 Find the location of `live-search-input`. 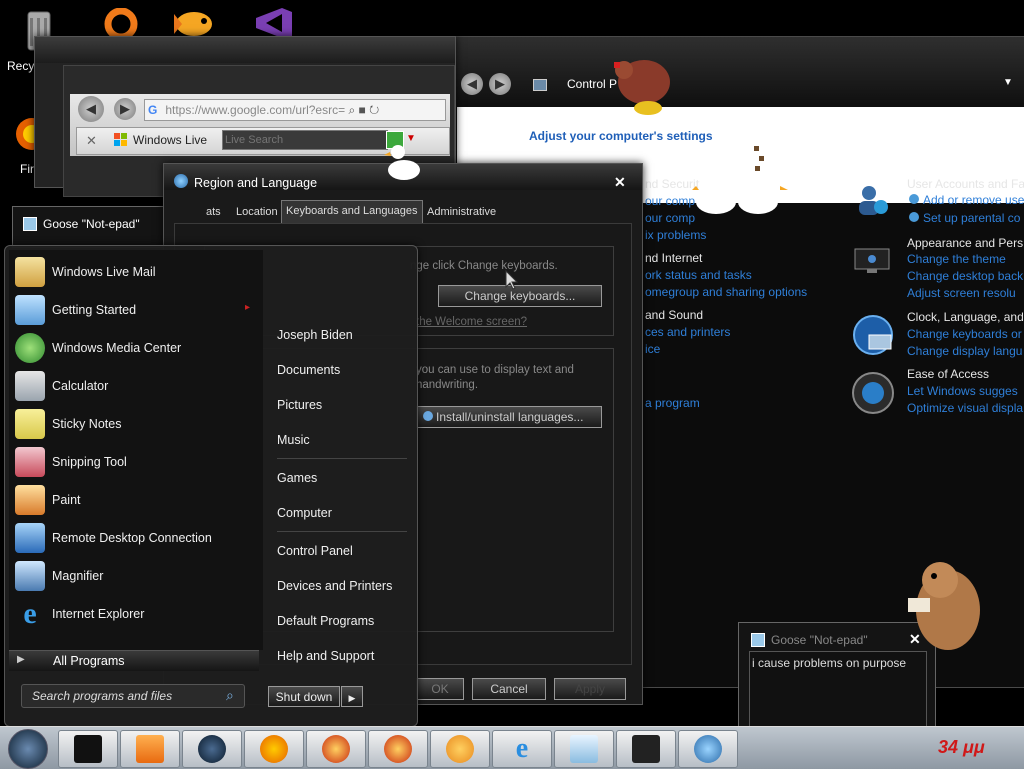

live-search-input is located at coordinates (305, 140).